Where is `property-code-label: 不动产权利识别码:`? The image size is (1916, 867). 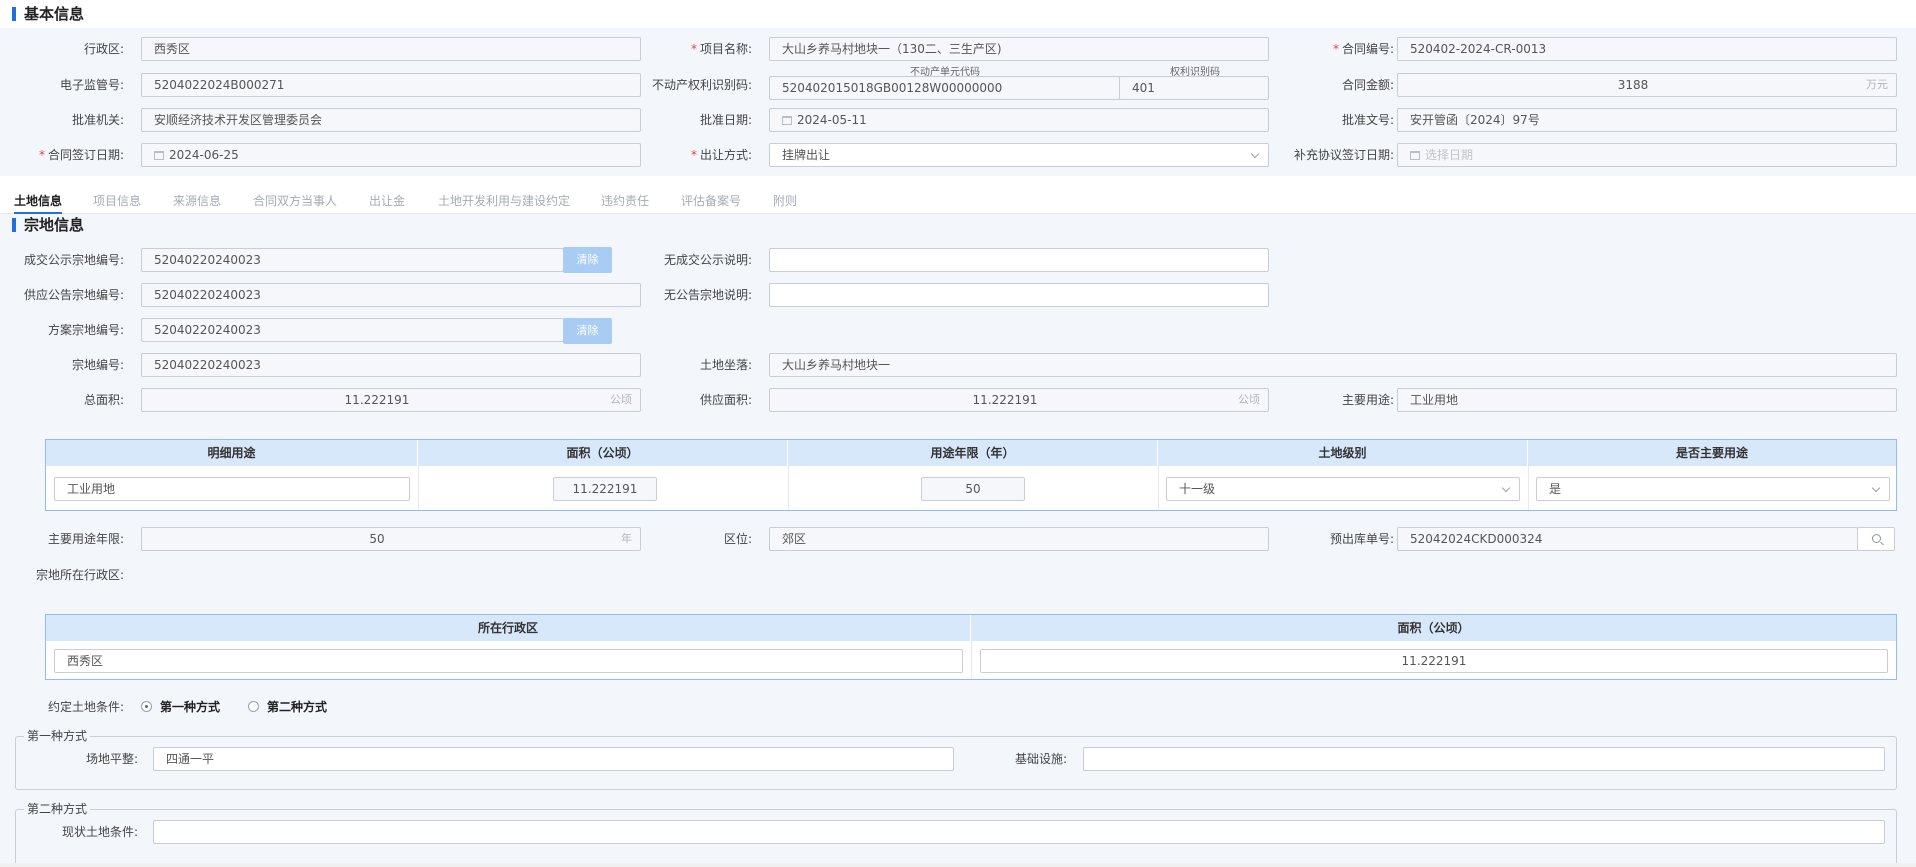
property-code-label: 不动产权利识别码: is located at coordinates (701, 85).